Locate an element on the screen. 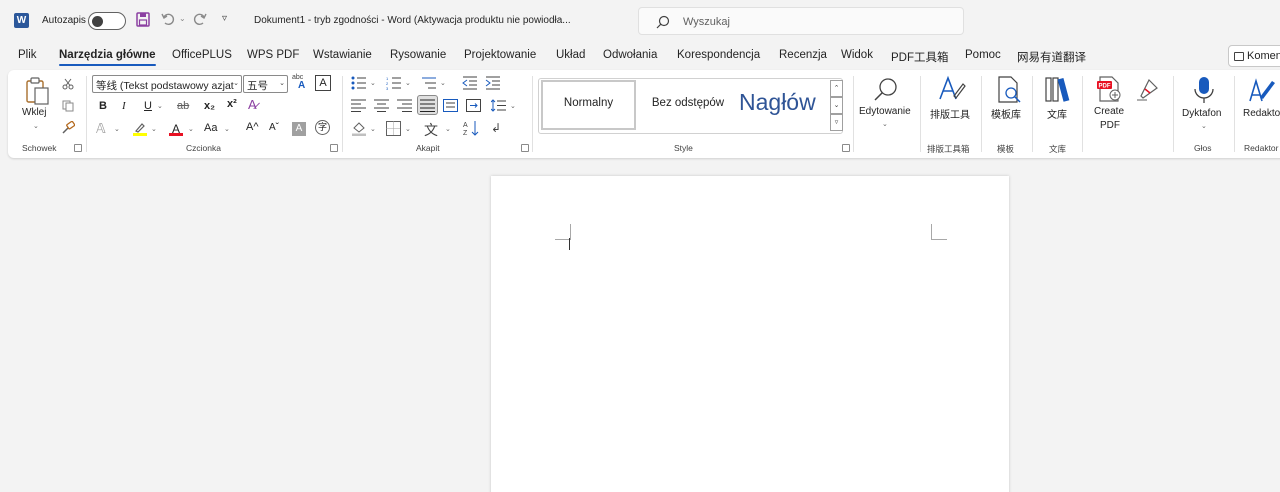 The width and height of the screenshot is (1280, 492). font-name-dropdown: 等线 (Tekst podstawowy azjat ⌄ is located at coordinates (167, 84).